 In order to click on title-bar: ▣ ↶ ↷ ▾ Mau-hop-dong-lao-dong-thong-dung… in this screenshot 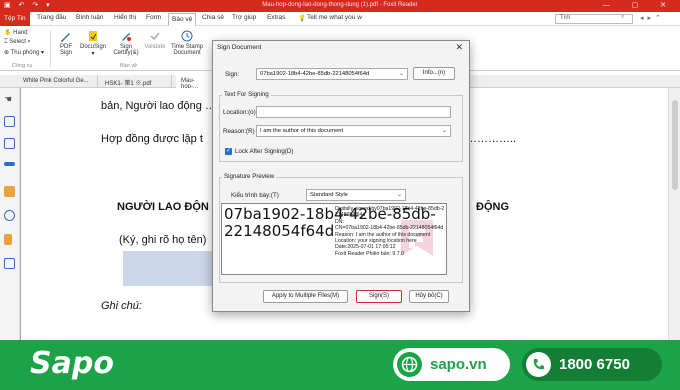, I will do `click(340, 6)`.